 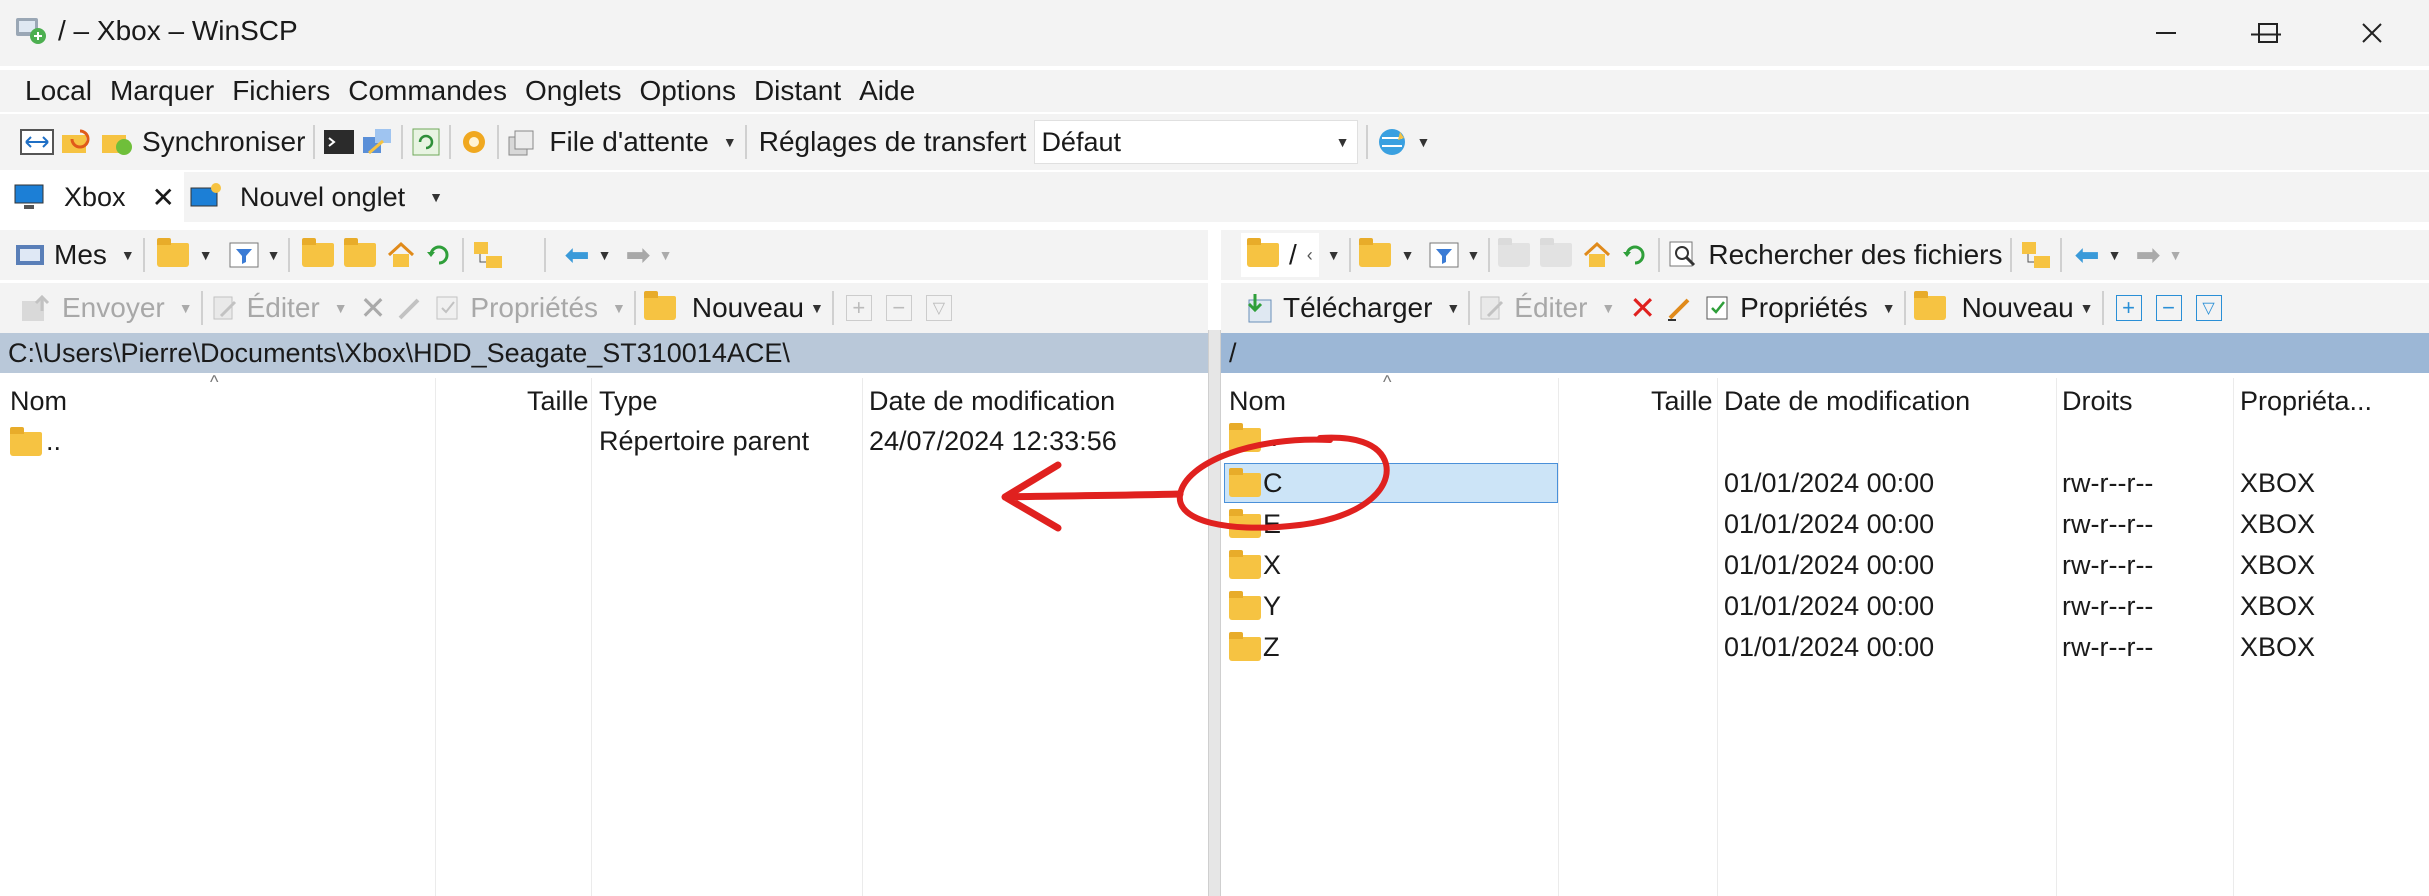 What do you see at coordinates (1825, 524) in the screenshot?
I see `table-row: E 01/01/2024 00:00 rw-r--r-- XBOX` at bounding box center [1825, 524].